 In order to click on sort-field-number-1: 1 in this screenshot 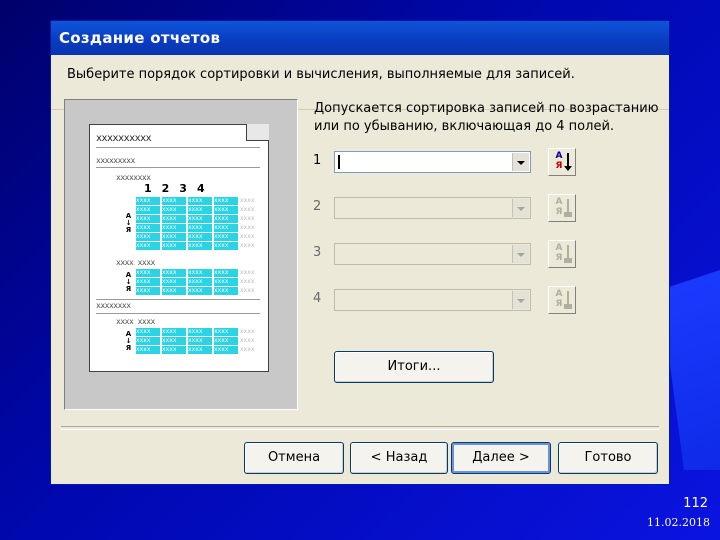, I will do `click(317, 160)`.